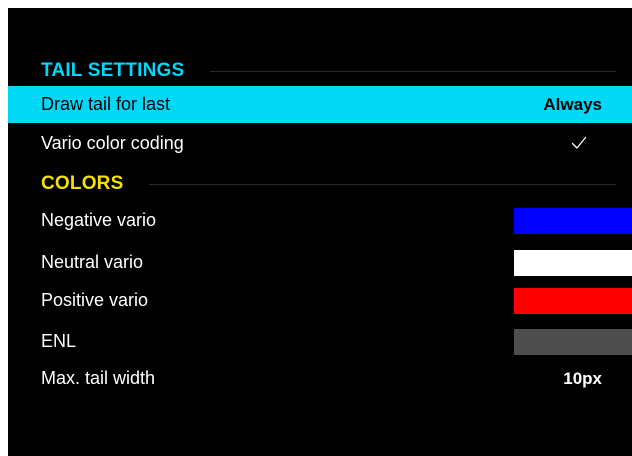 The width and height of the screenshot is (632, 456). Describe the element at coordinates (573, 221) in the screenshot. I see `negative-vario-swatch` at that location.